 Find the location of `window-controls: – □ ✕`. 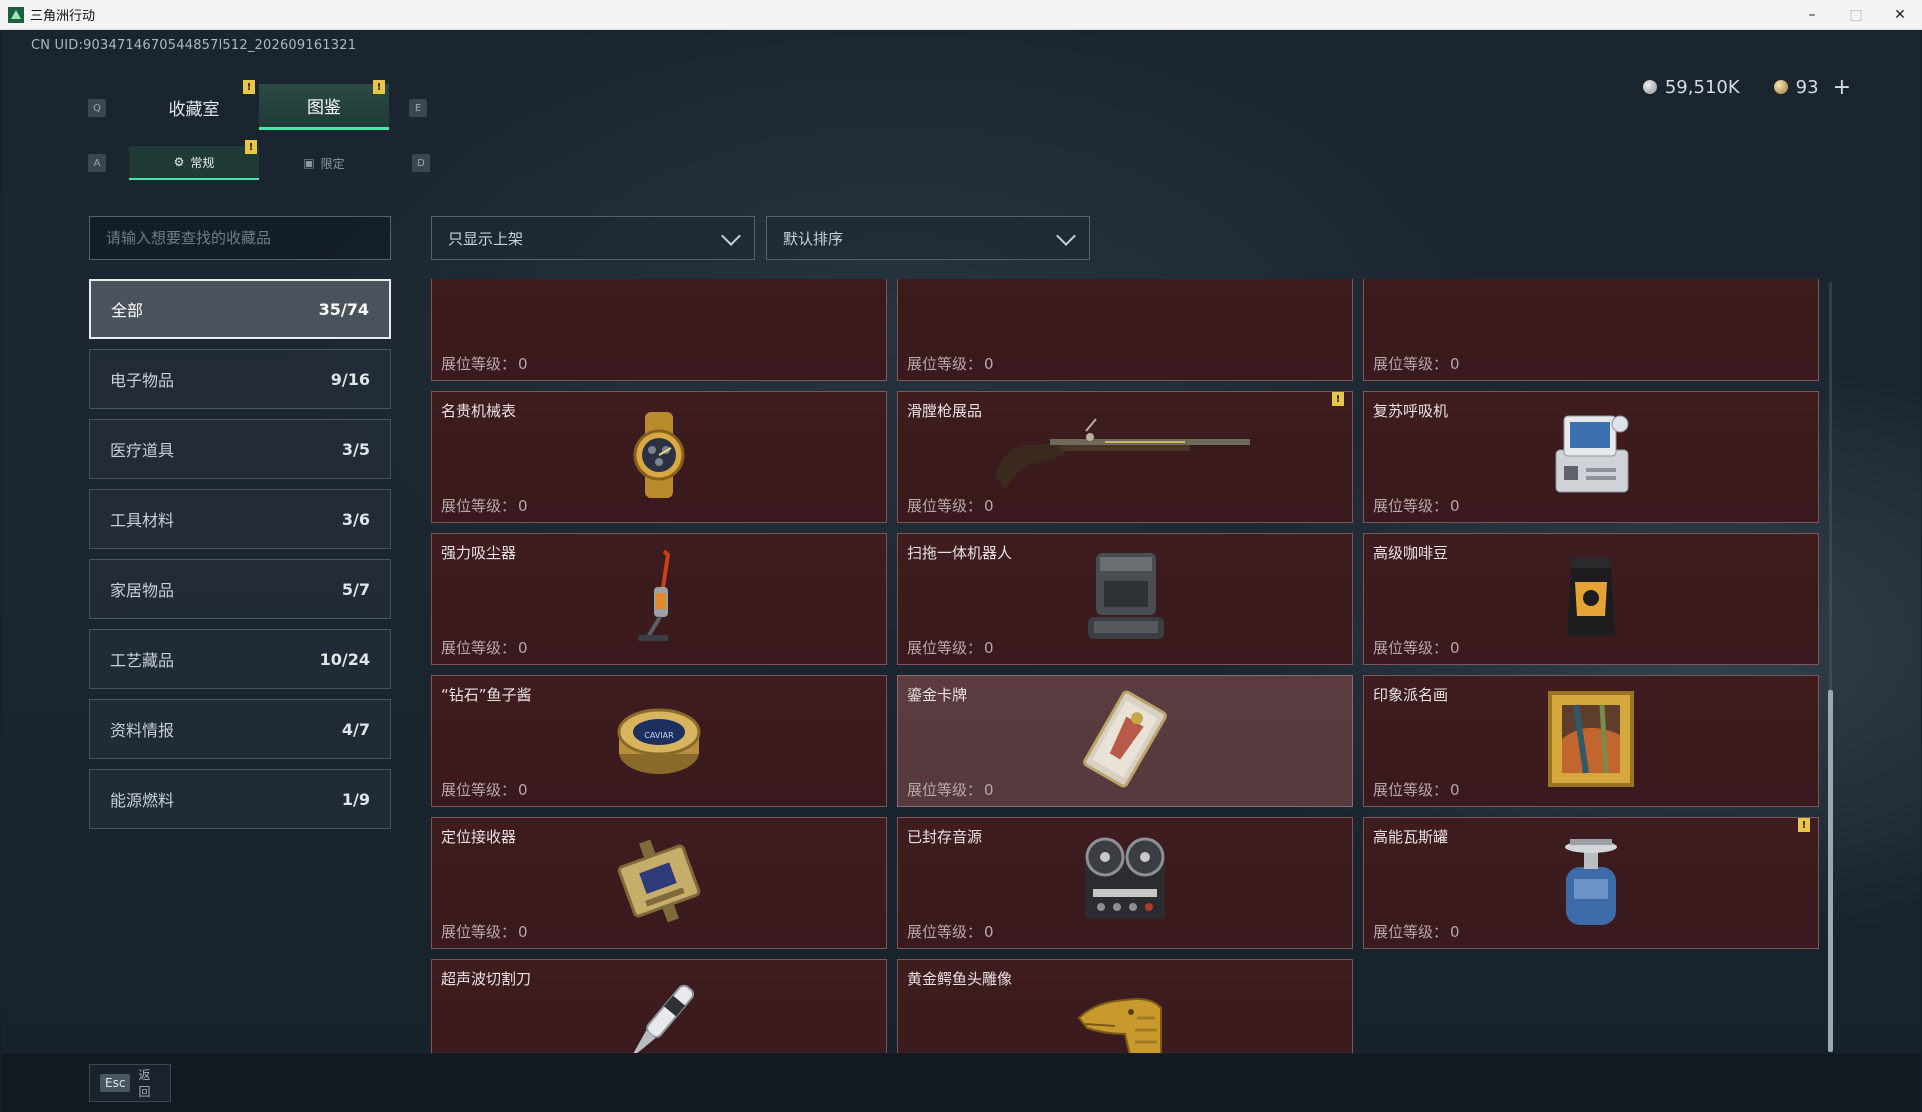

window-controls: – □ ✕ is located at coordinates (1856, 15).